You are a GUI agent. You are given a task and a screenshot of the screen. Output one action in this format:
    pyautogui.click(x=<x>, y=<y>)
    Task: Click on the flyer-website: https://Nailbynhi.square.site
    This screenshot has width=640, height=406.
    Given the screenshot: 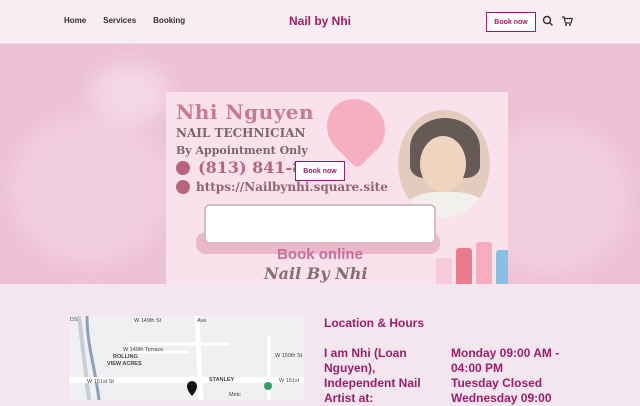 What is the action you would take?
    pyautogui.click(x=282, y=187)
    